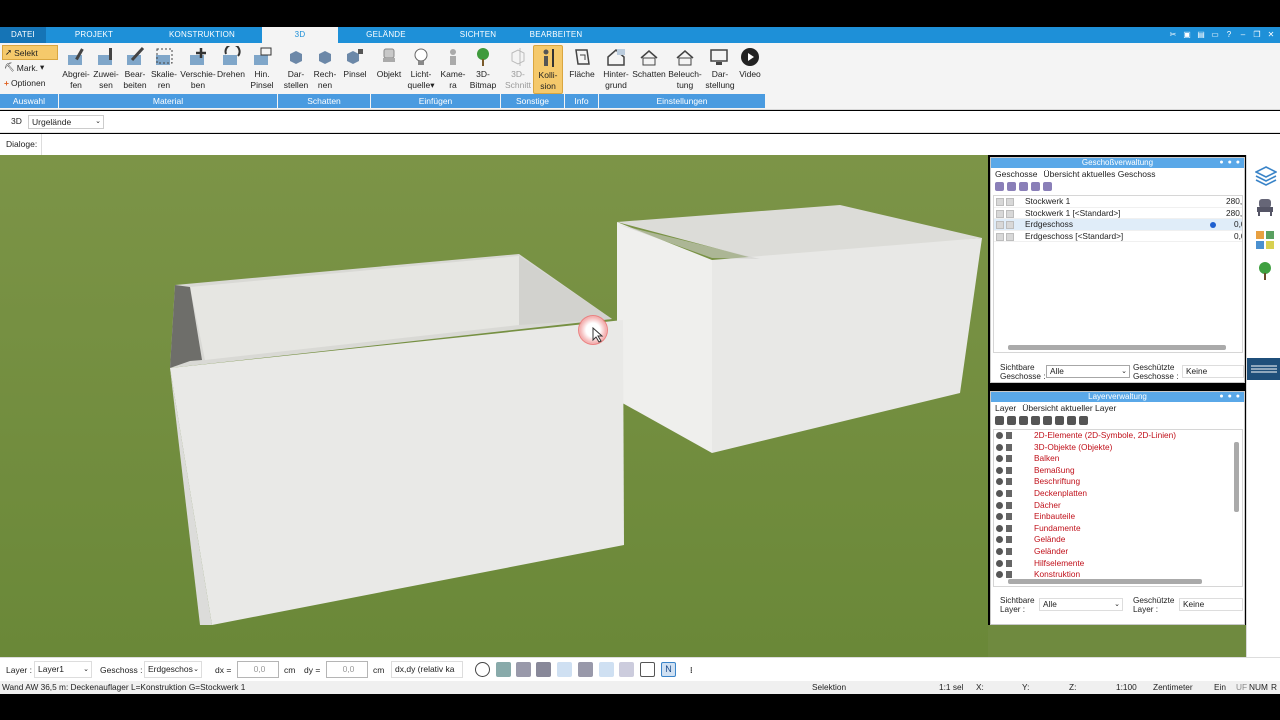 This screenshot has height=720, width=1280. I want to click on list-item: Stockwerk 1 280,0, so click(1118, 202).